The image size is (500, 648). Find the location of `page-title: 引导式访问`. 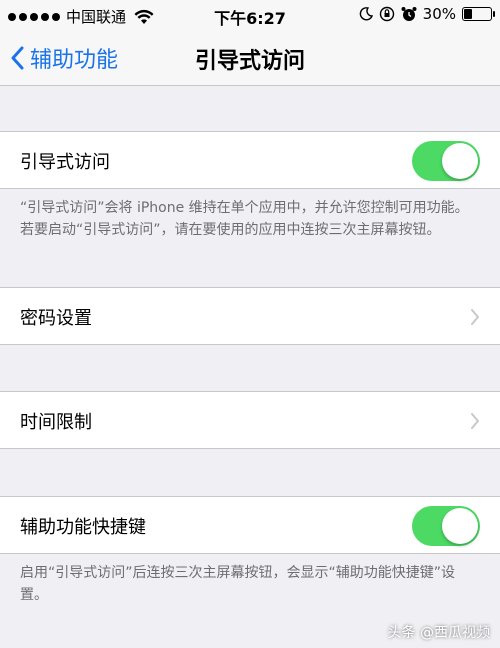

page-title: 引导式访问 is located at coordinates (249, 61).